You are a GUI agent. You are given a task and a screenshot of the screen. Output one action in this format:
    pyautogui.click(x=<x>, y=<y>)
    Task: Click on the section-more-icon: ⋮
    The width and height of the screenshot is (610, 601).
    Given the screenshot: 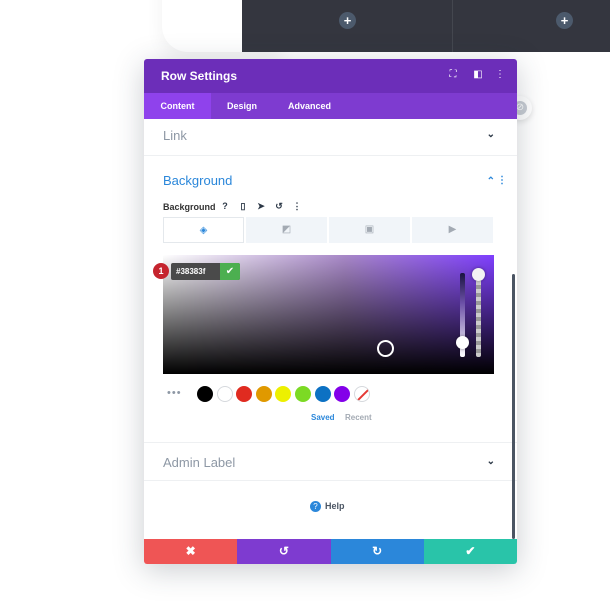 What is the action you would take?
    pyautogui.click(x=502, y=180)
    